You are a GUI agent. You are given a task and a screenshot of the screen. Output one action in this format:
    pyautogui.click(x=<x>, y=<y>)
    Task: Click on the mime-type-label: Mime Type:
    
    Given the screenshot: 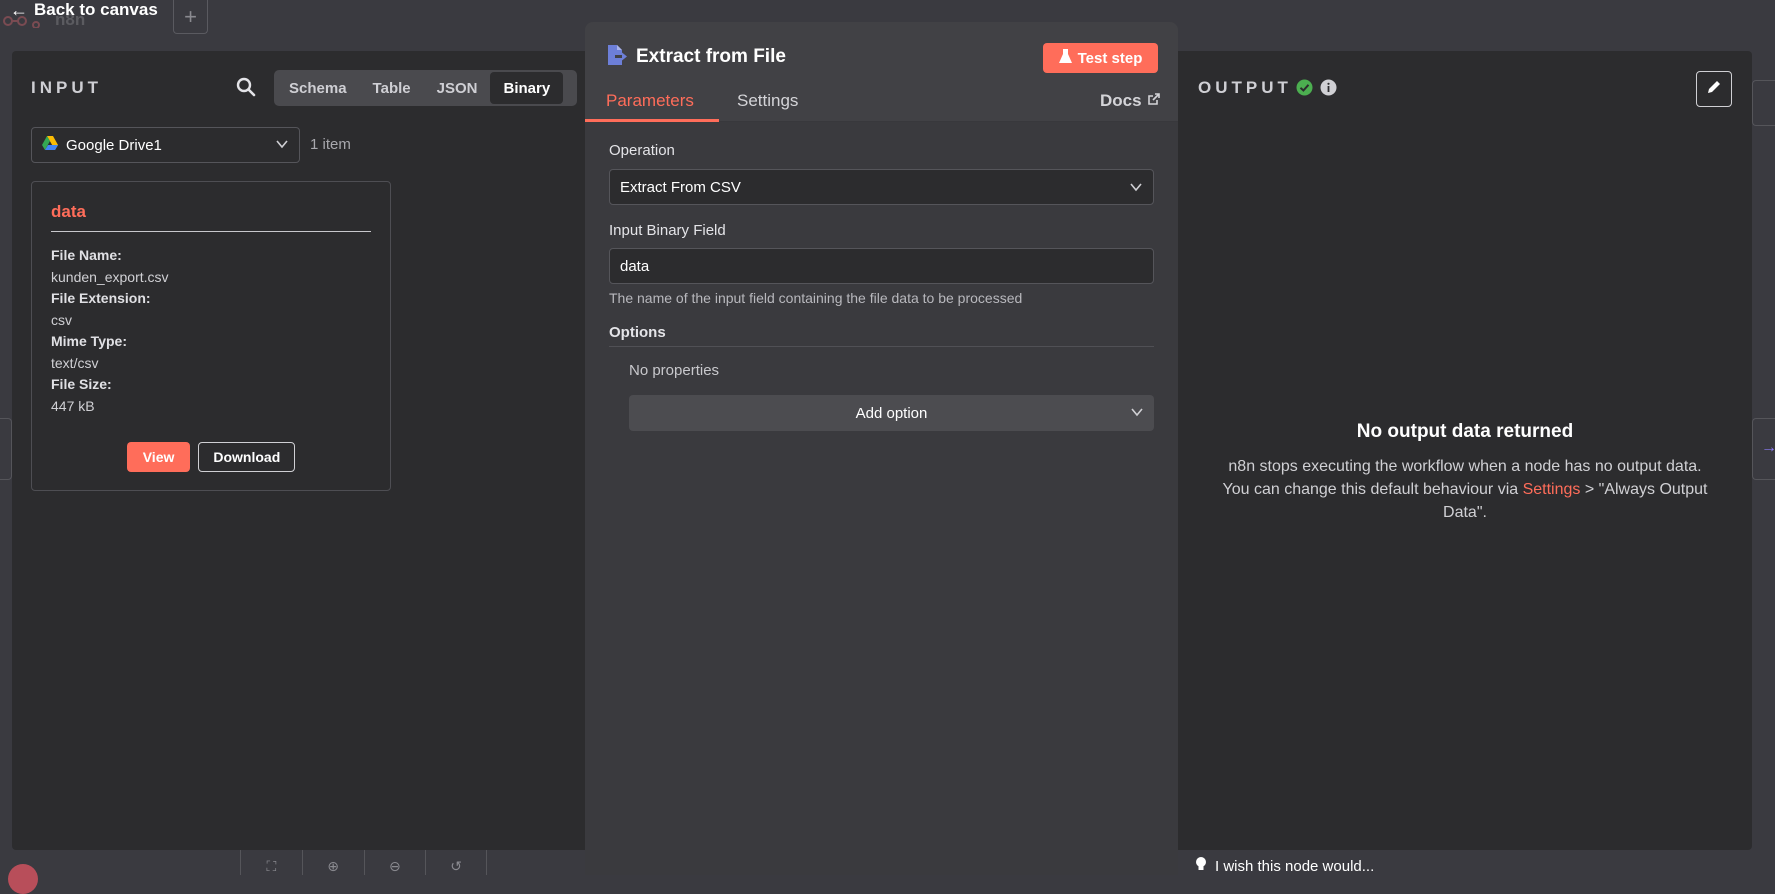 What is the action you would take?
    pyautogui.click(x=89, y=341)
    